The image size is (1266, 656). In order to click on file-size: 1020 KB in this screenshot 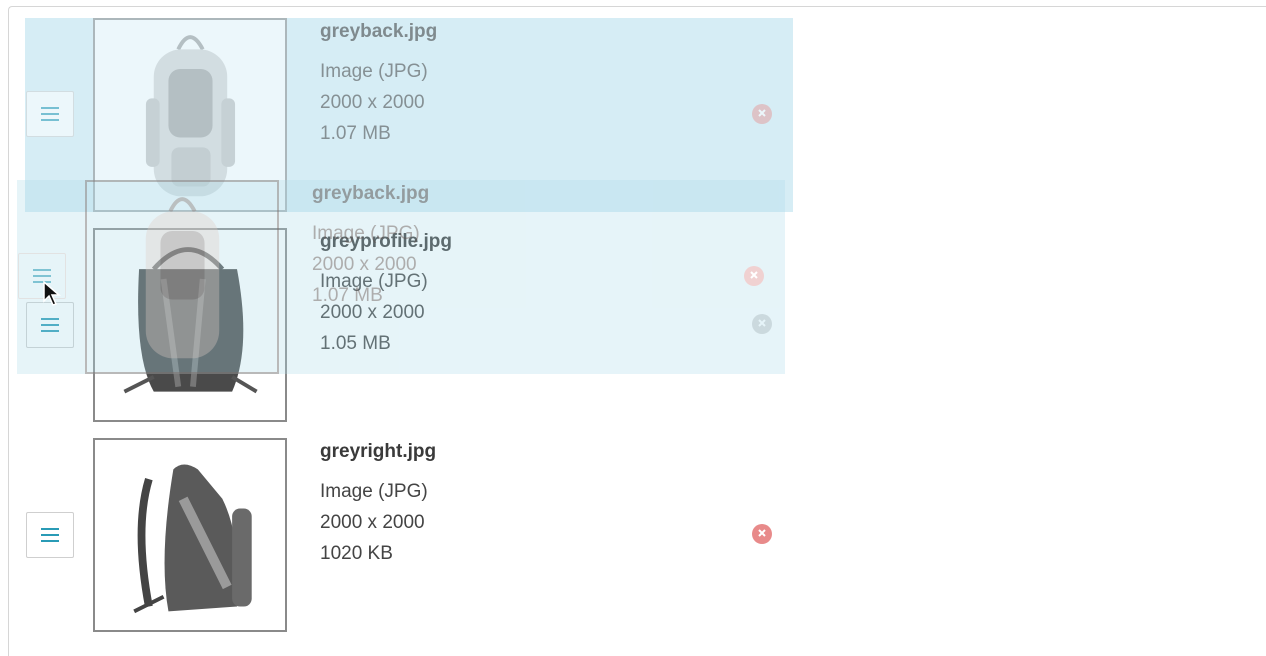, I will do `click(356, 553)`.